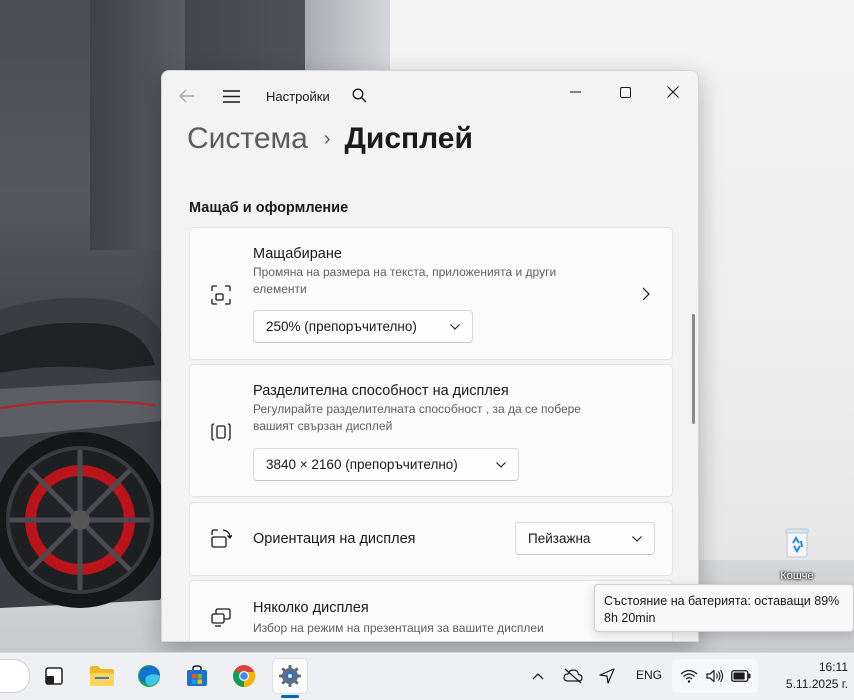  I want to click on battery-tooltip-time: 8h 20min, so click(630, 618).